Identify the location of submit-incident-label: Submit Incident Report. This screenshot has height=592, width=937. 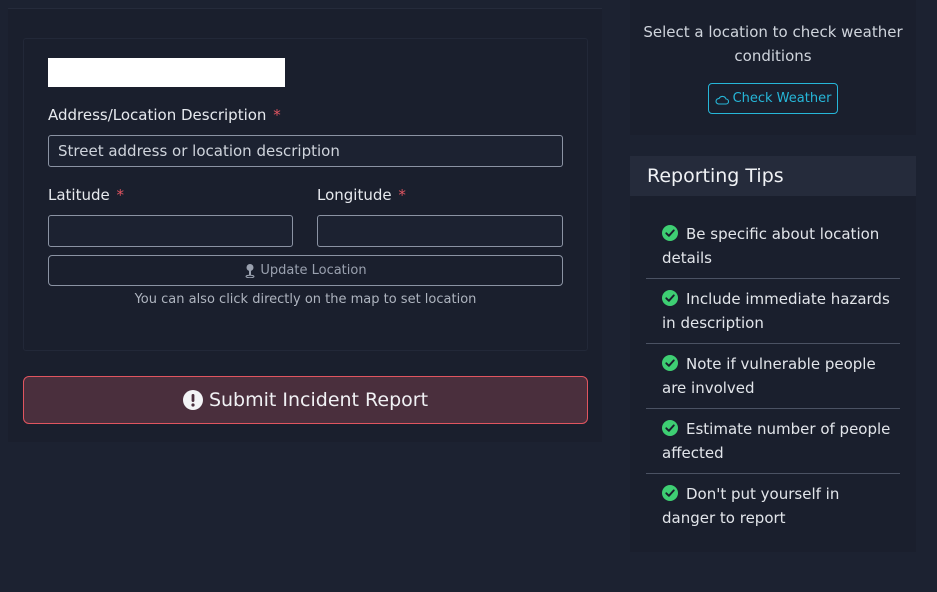
(318, 400).